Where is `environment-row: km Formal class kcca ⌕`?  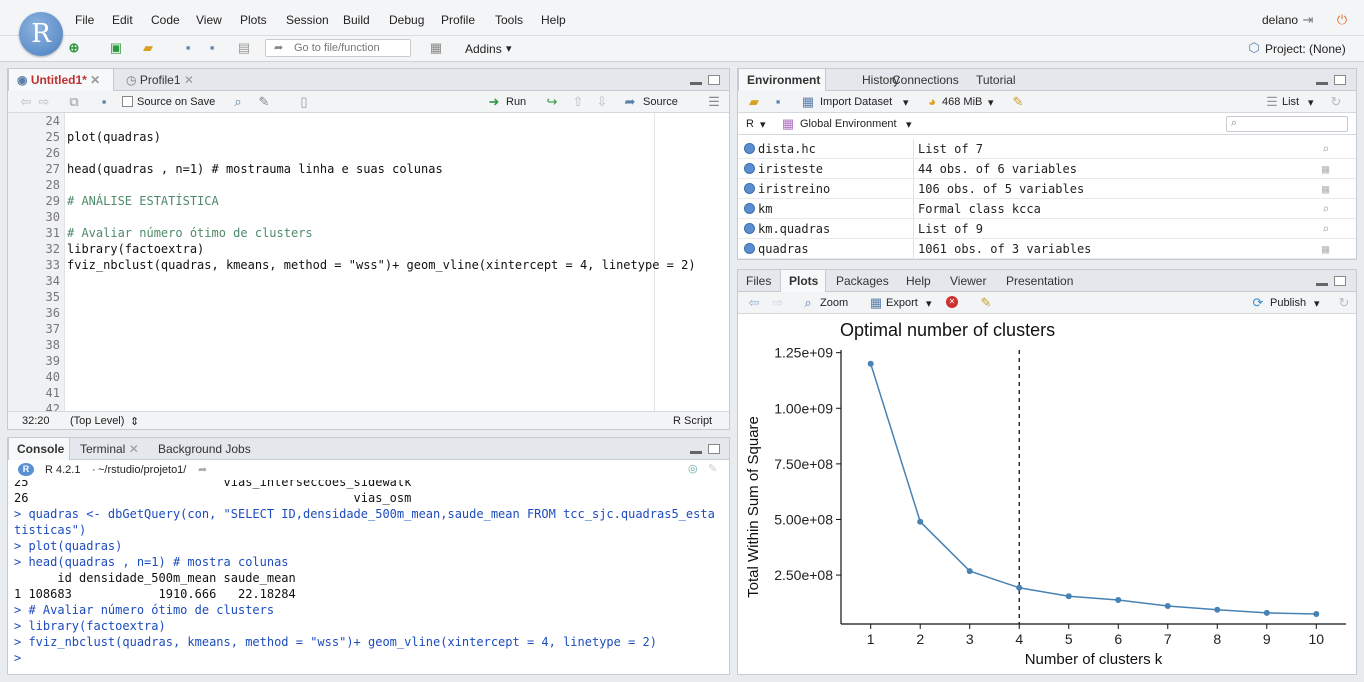 environment-row: km Formal class kcca ⌕ is located at coordinates (1047, 209).